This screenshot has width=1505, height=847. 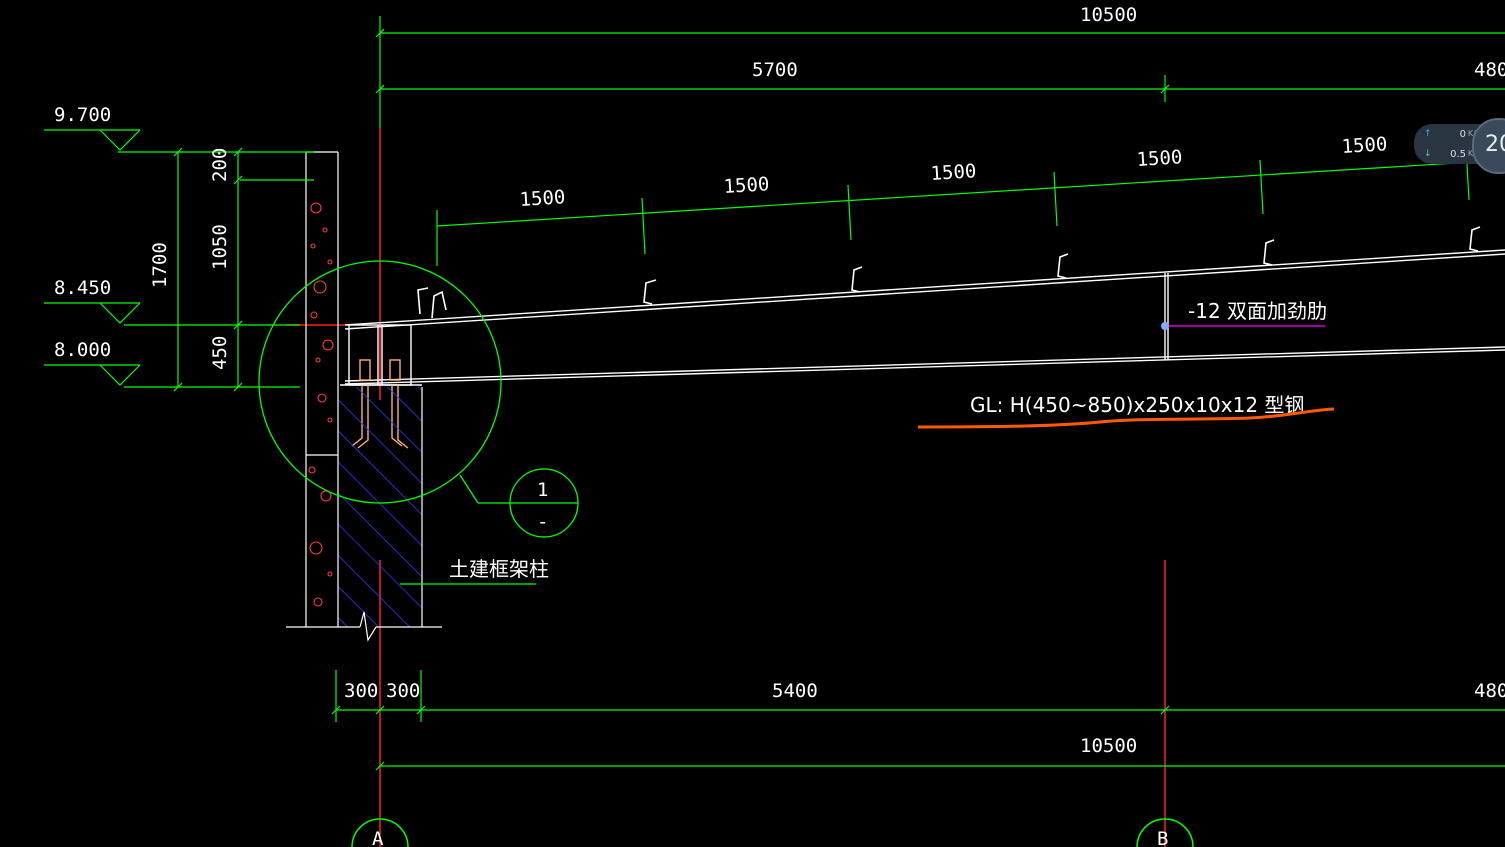 What do you see at coordinates (542, 198) in the screenshot?
I see `dim-purlin-1: 1500` at bounding box center [542, 198].